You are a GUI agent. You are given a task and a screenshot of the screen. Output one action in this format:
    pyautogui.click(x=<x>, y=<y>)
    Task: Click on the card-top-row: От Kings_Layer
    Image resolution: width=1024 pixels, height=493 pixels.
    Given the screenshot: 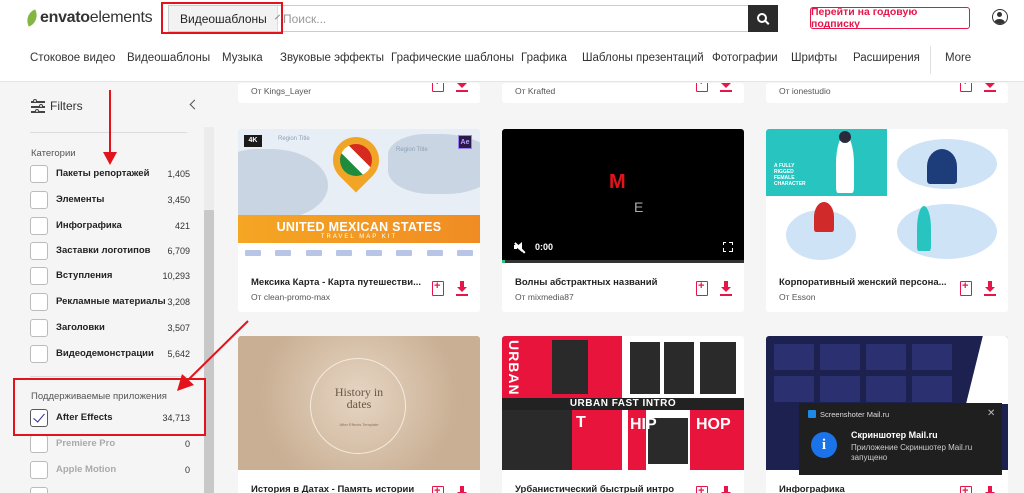 What is the action you would take?
    pyautogui.click(x=359, y=93)
    